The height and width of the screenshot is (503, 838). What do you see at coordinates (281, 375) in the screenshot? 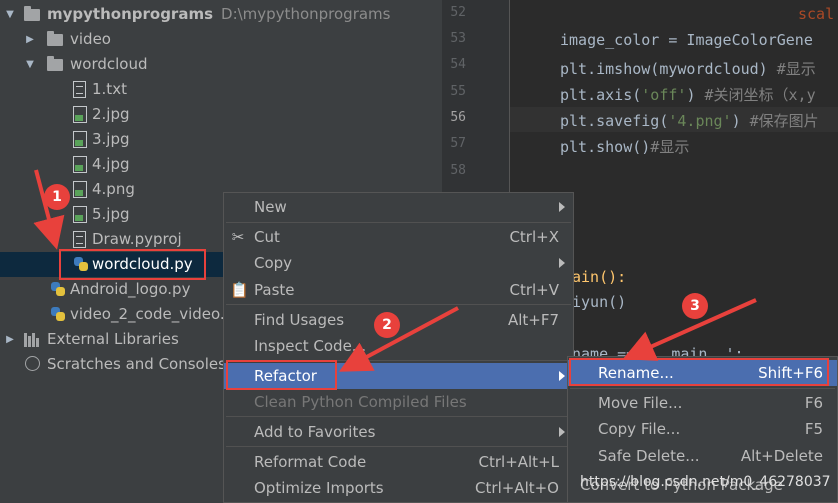
I see `highlight-box-refactor` at bounding box center [281, 375].